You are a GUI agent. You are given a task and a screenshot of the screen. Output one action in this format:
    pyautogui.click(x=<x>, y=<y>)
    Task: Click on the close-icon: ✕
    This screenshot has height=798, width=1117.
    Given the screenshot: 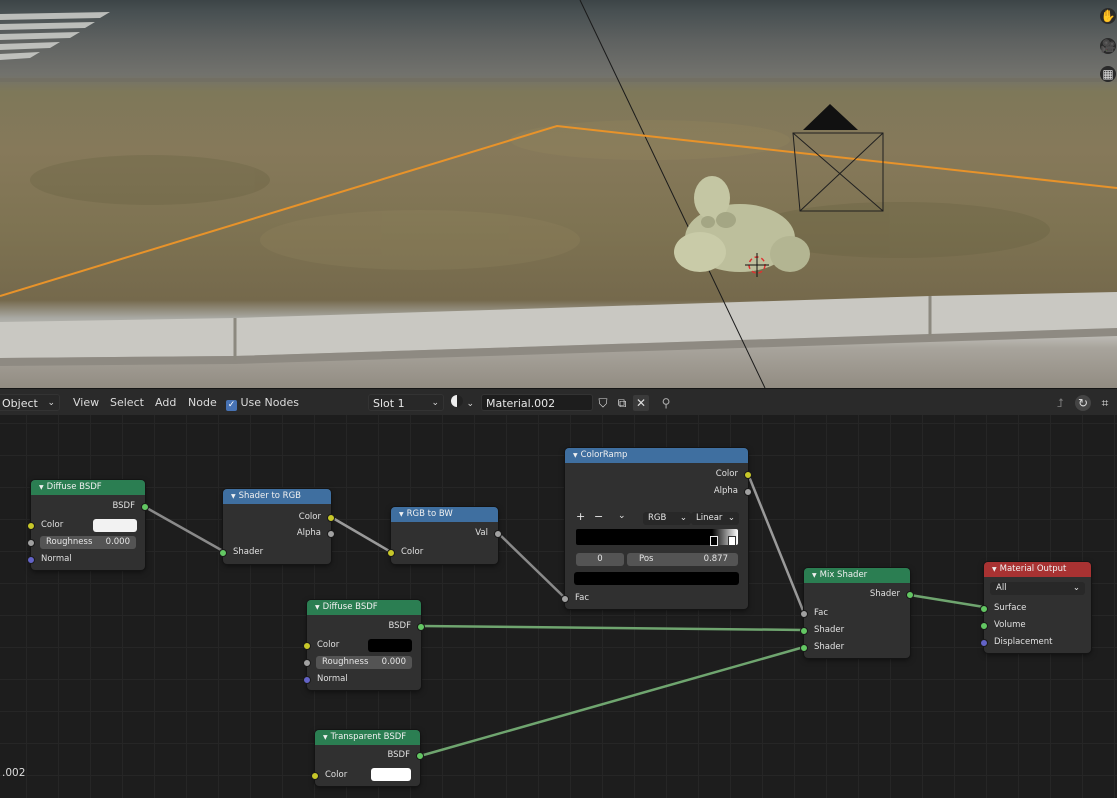 What is the action you would take?
    pyautogui.click(x=641, y=403)
    